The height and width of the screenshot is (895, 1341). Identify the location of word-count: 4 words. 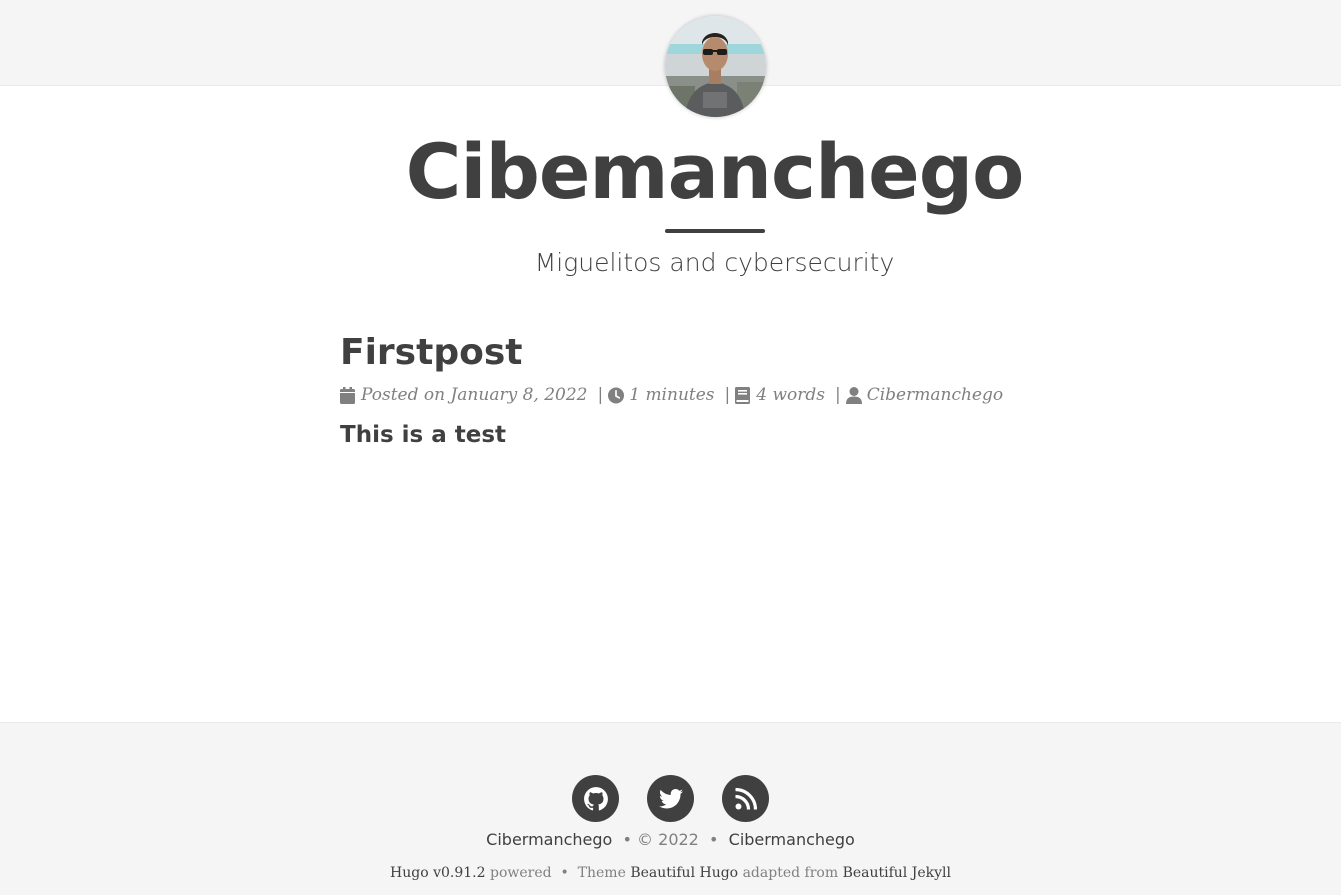
(790, 395).